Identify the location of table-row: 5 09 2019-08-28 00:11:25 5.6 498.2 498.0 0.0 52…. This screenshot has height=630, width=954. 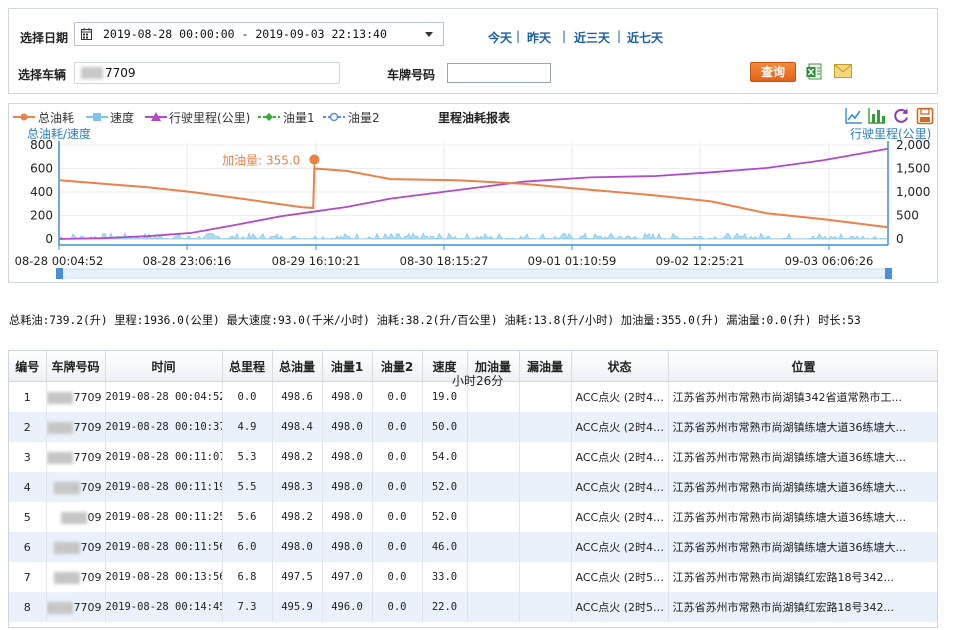
(473, 517).